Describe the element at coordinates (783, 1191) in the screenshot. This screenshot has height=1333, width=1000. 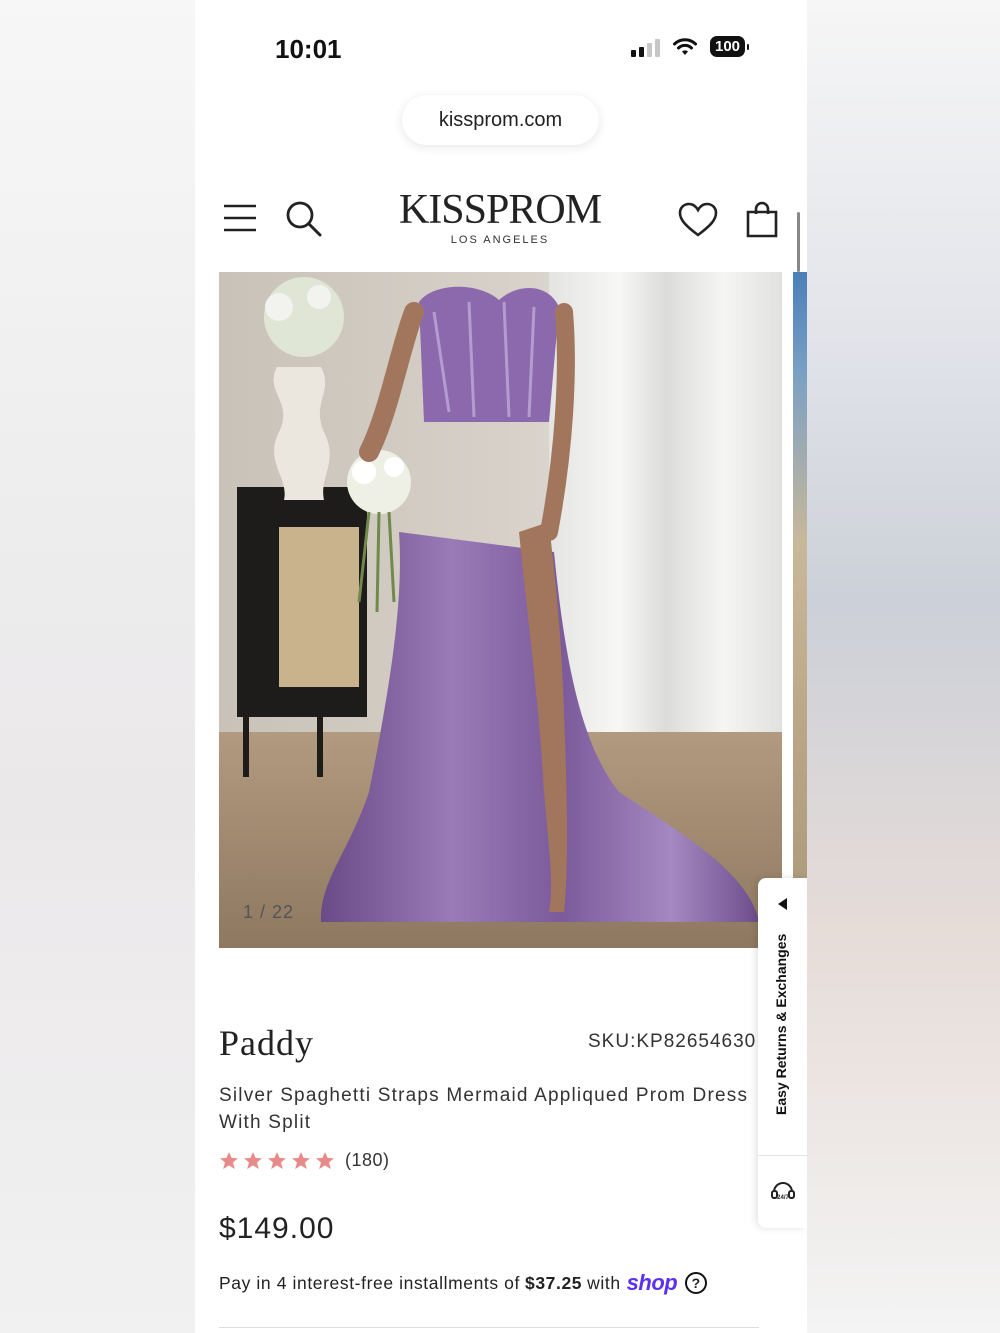
I see `support-24-7-icon: 24/7` at that location.